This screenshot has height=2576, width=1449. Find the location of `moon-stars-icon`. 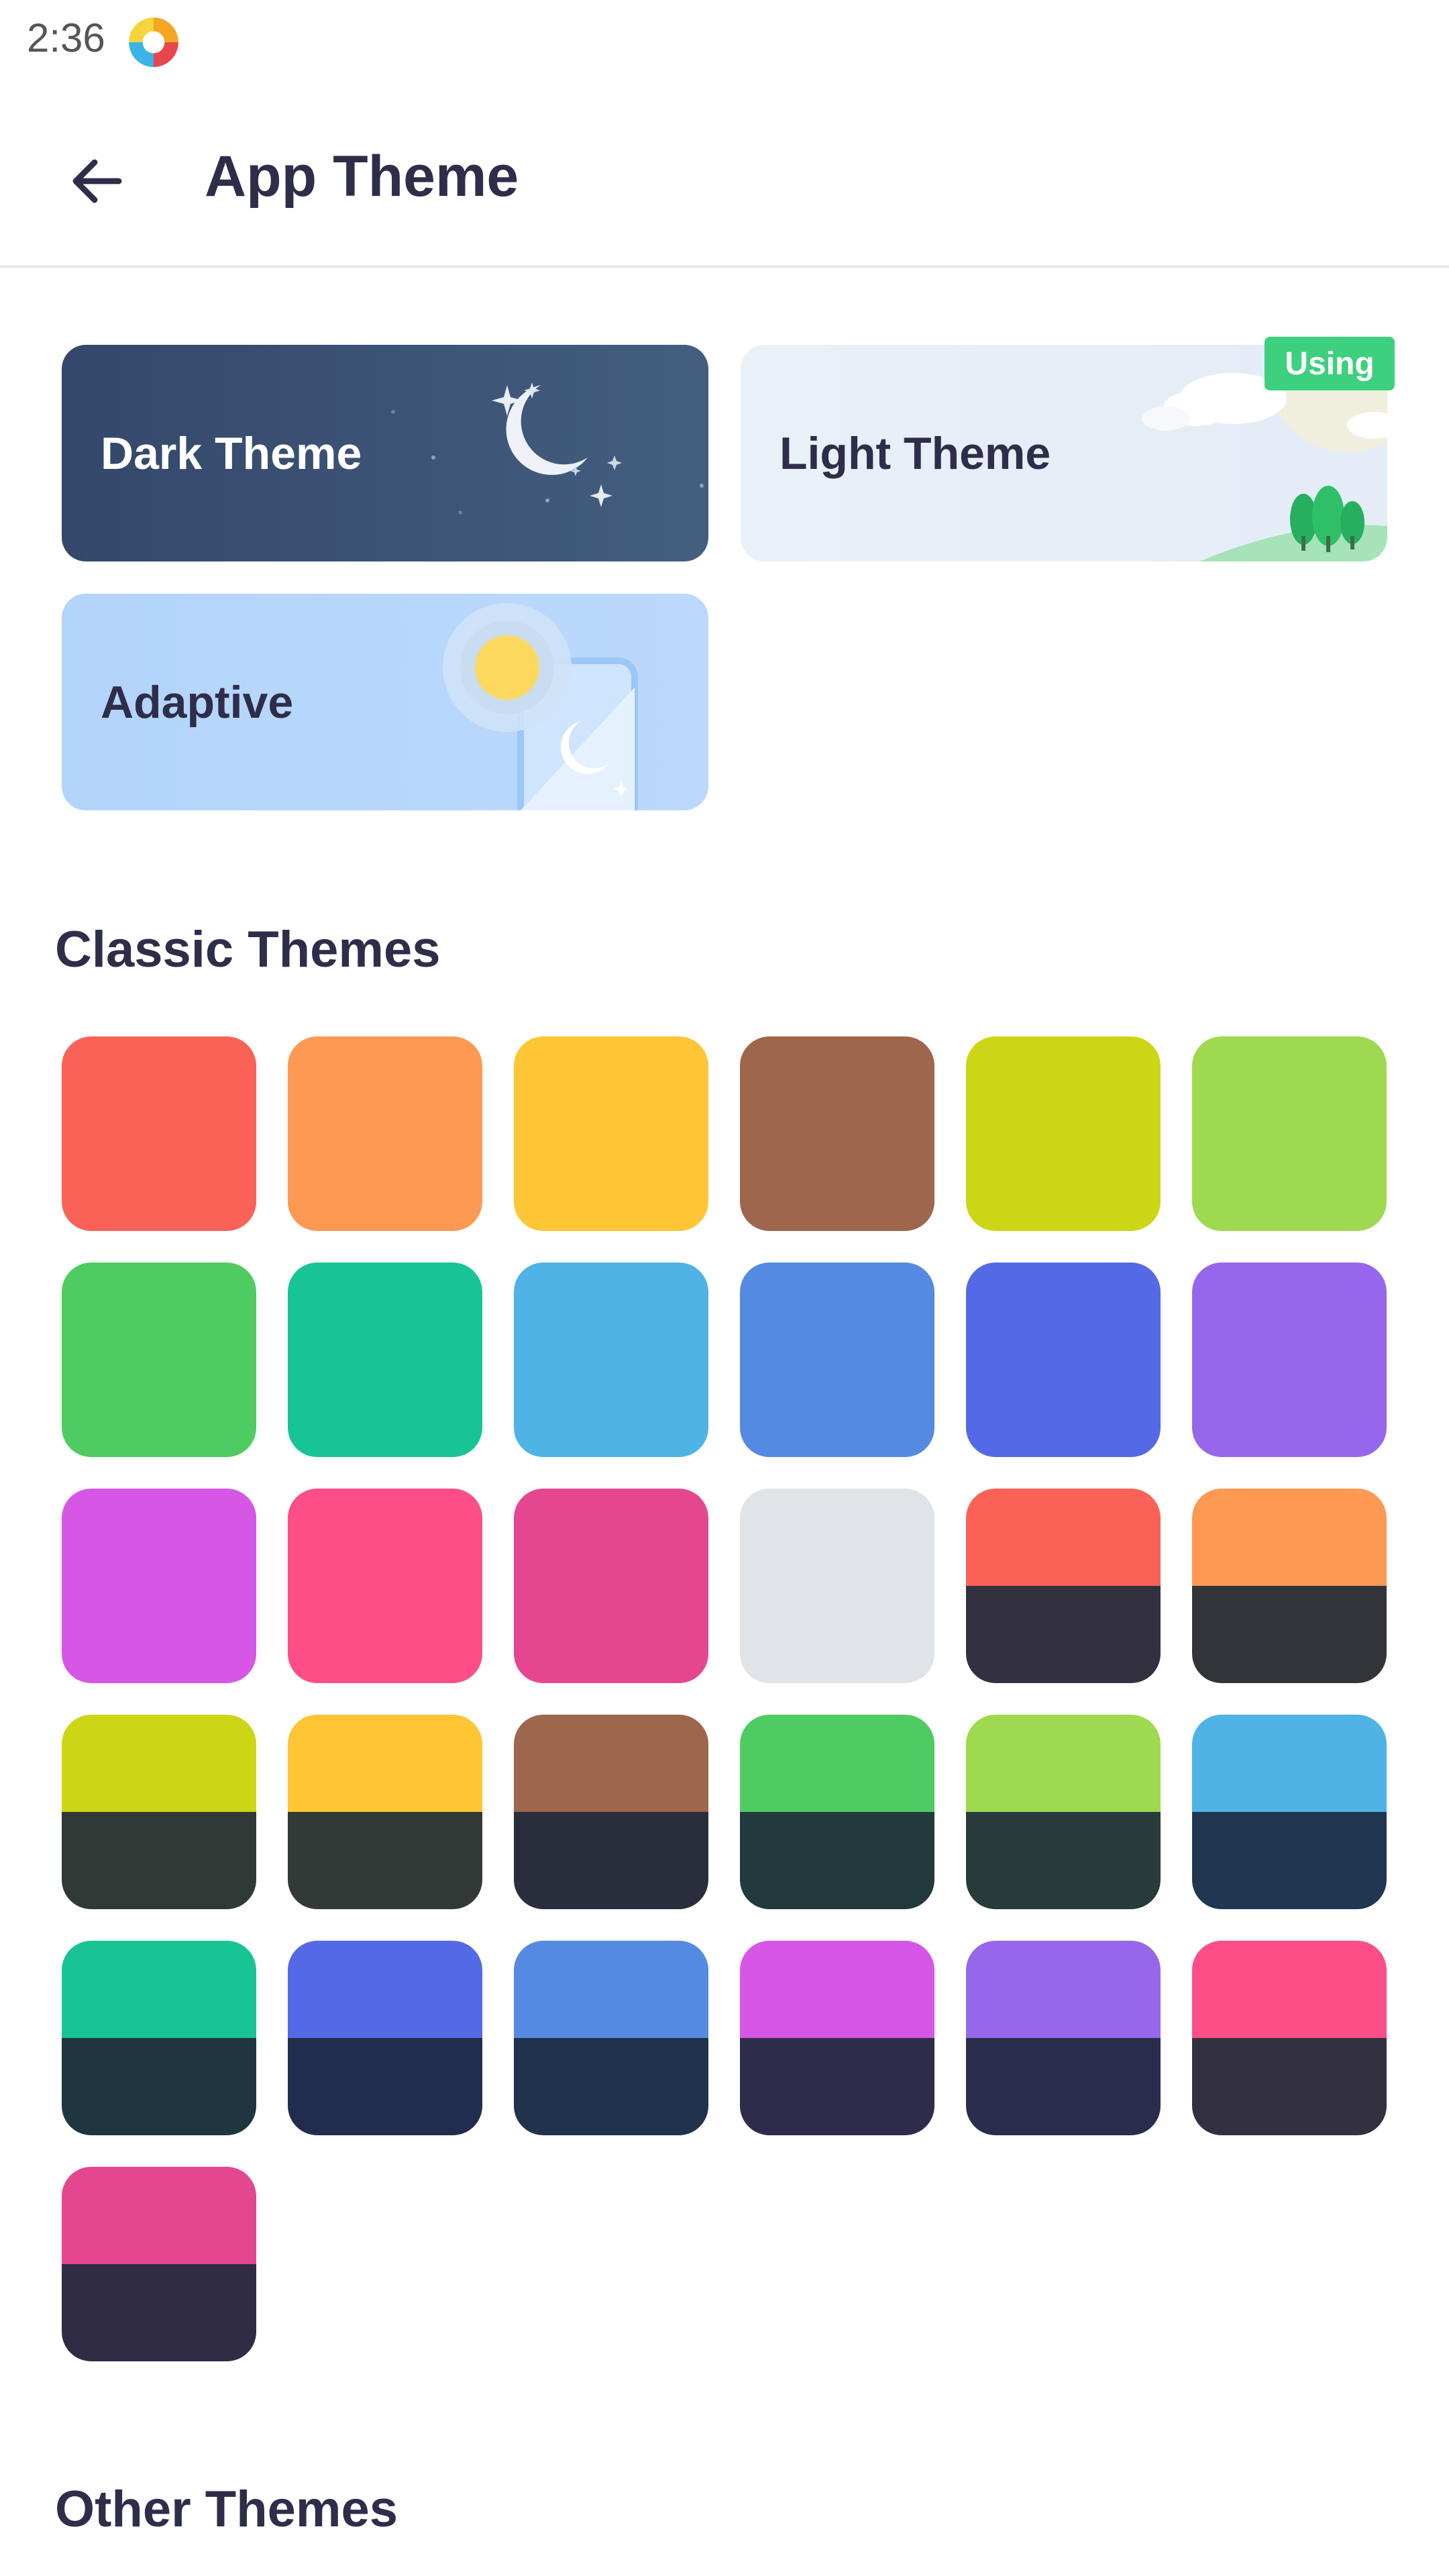

moon-stars-icon is located at coordinates (547, 448).